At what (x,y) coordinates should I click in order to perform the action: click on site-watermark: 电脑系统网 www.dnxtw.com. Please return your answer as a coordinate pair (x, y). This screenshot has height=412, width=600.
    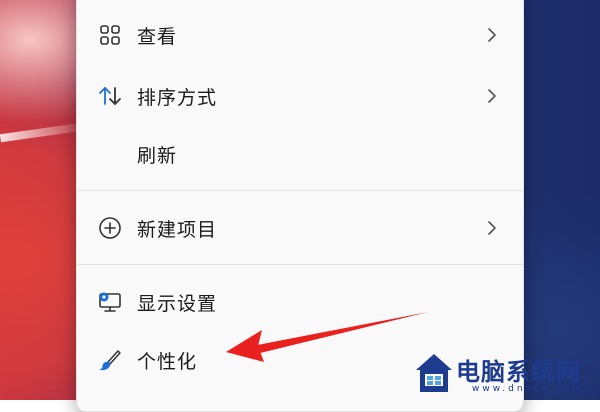
    Looking at the image, I should click on (507, 375).